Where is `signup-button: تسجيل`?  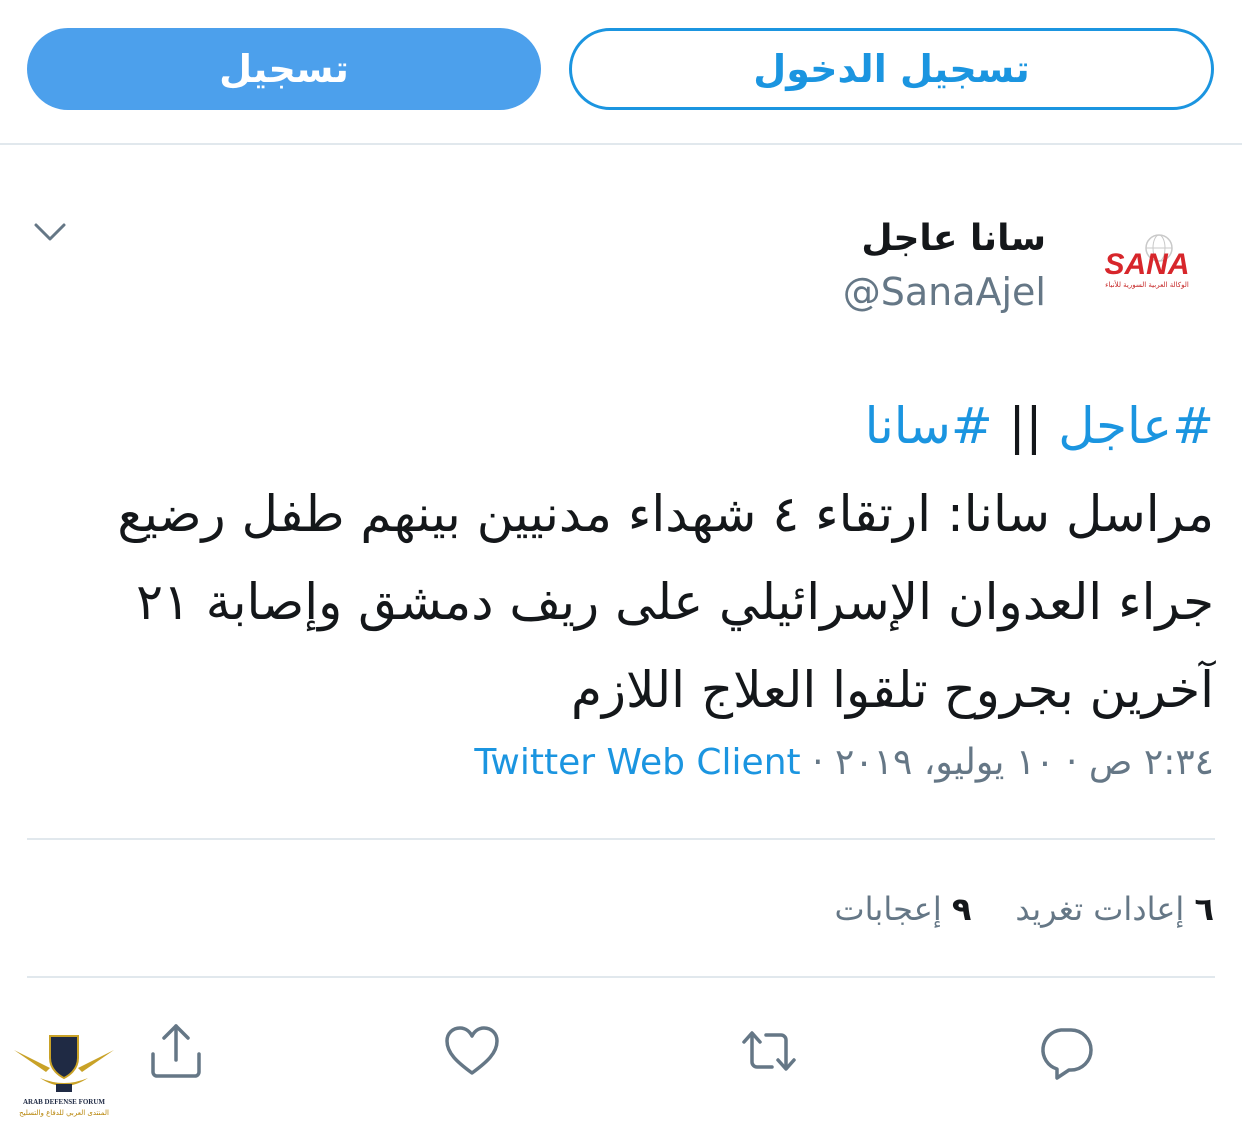
signup-button: تسجيل is located at coordinates (284, 69).